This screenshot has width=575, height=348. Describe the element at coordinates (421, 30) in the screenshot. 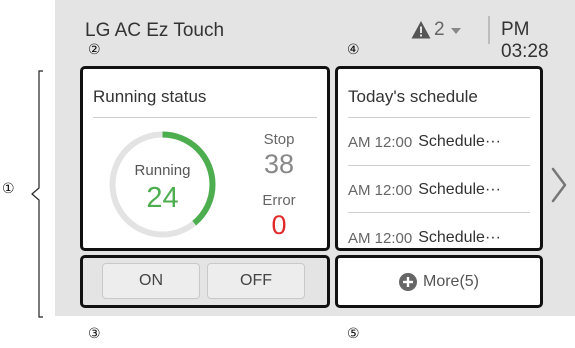

I see `warning-icon` at that location.